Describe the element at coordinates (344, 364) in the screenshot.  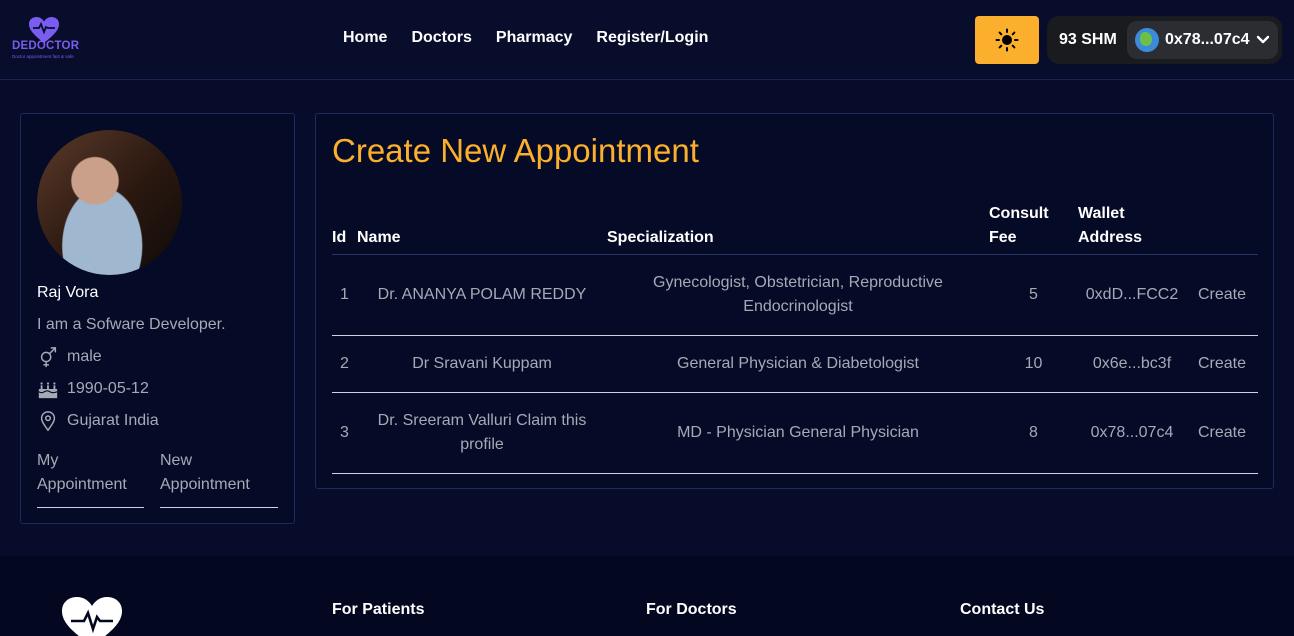
I see `doctor-id: 2` at that location.